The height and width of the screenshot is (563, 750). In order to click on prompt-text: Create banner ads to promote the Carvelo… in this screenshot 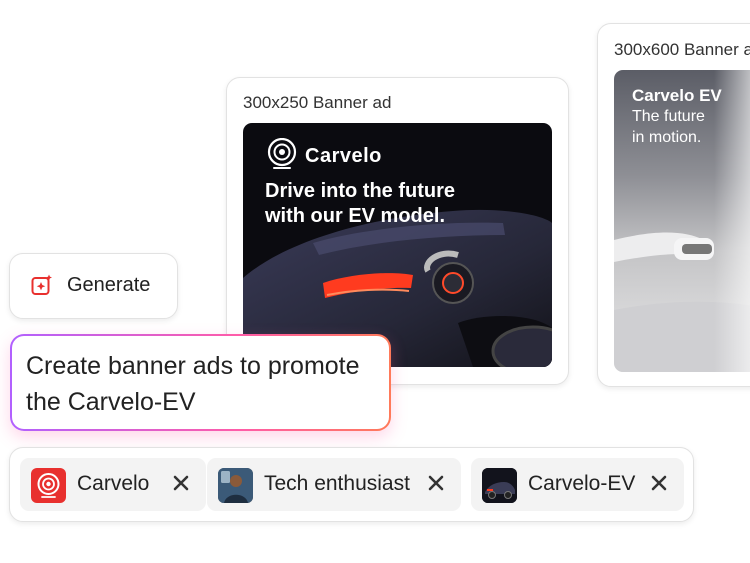, I will do `click(200, 382)`.